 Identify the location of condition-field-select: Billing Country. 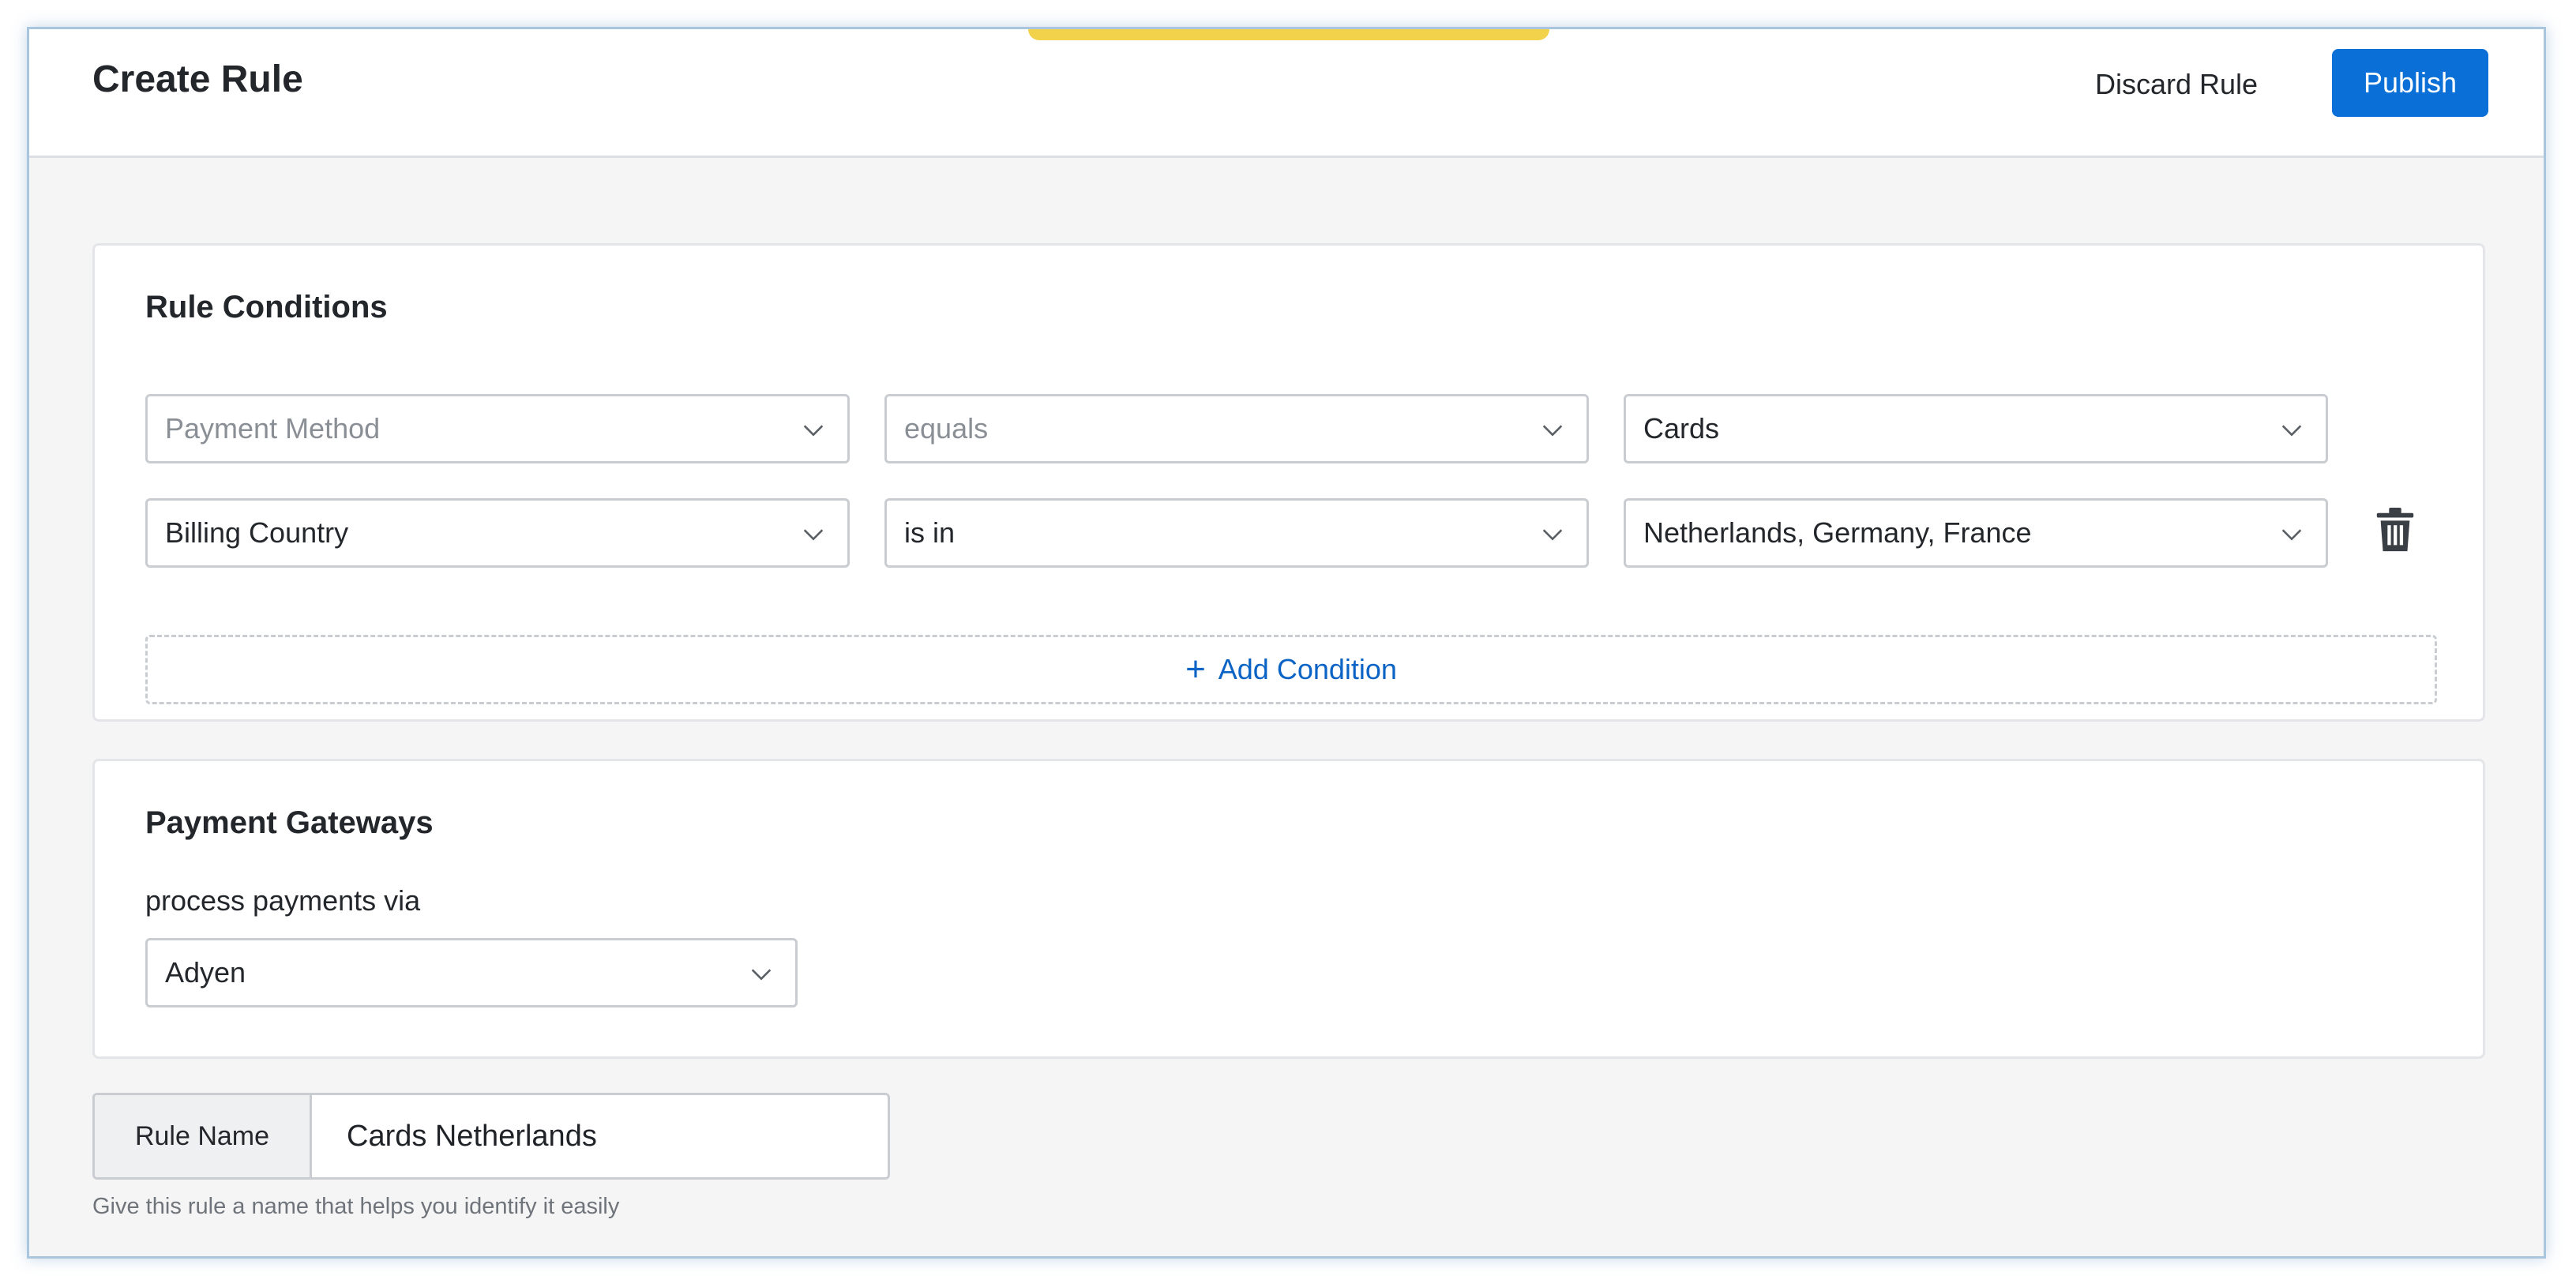
(497, 533).